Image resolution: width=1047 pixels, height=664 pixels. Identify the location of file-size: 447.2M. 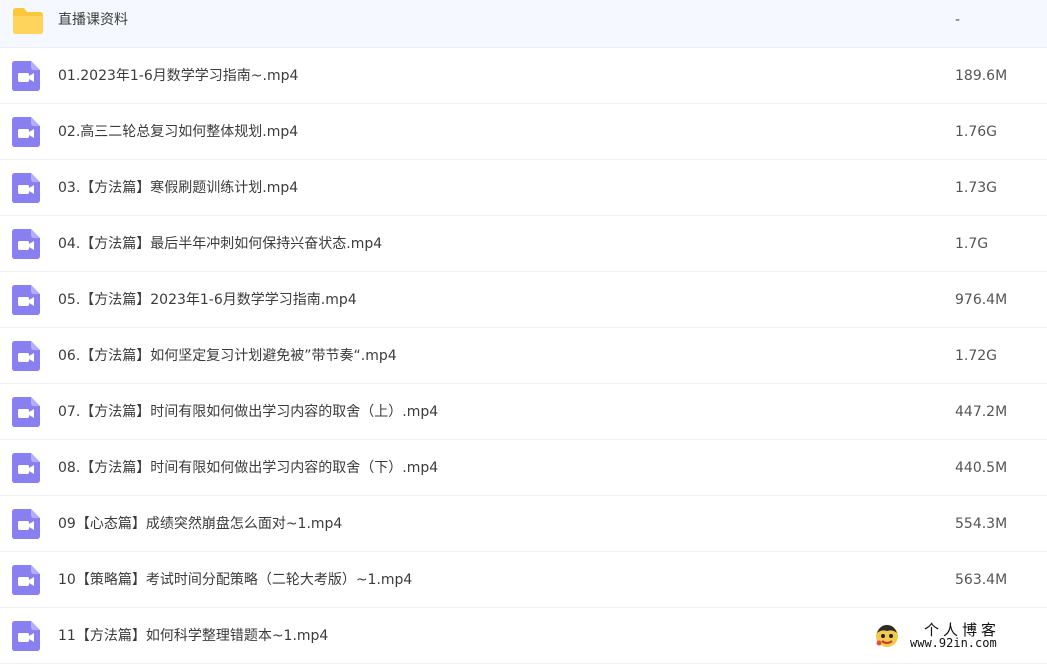
(981, 412).